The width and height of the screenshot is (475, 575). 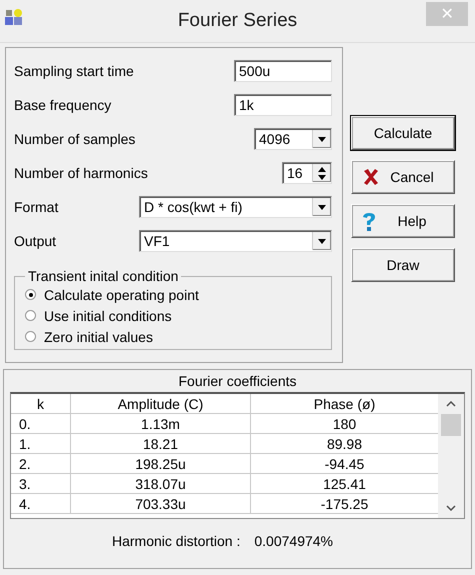 I want to click on table-cell: 318.07u, so click(x=161, y=483).